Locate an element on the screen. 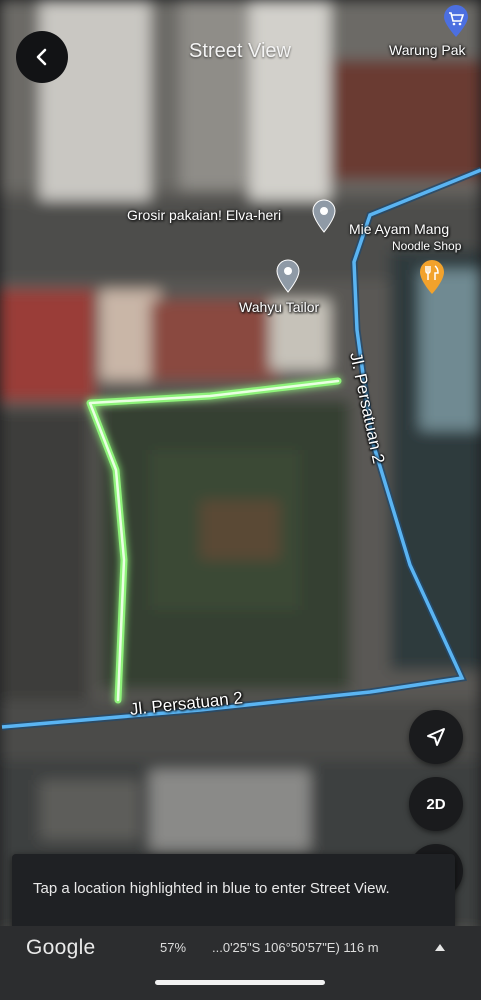 This screenshot has height=1000, width=481. place-label-mie-ayam: Mie Ayam Mang is located at coordinates (399, 229).